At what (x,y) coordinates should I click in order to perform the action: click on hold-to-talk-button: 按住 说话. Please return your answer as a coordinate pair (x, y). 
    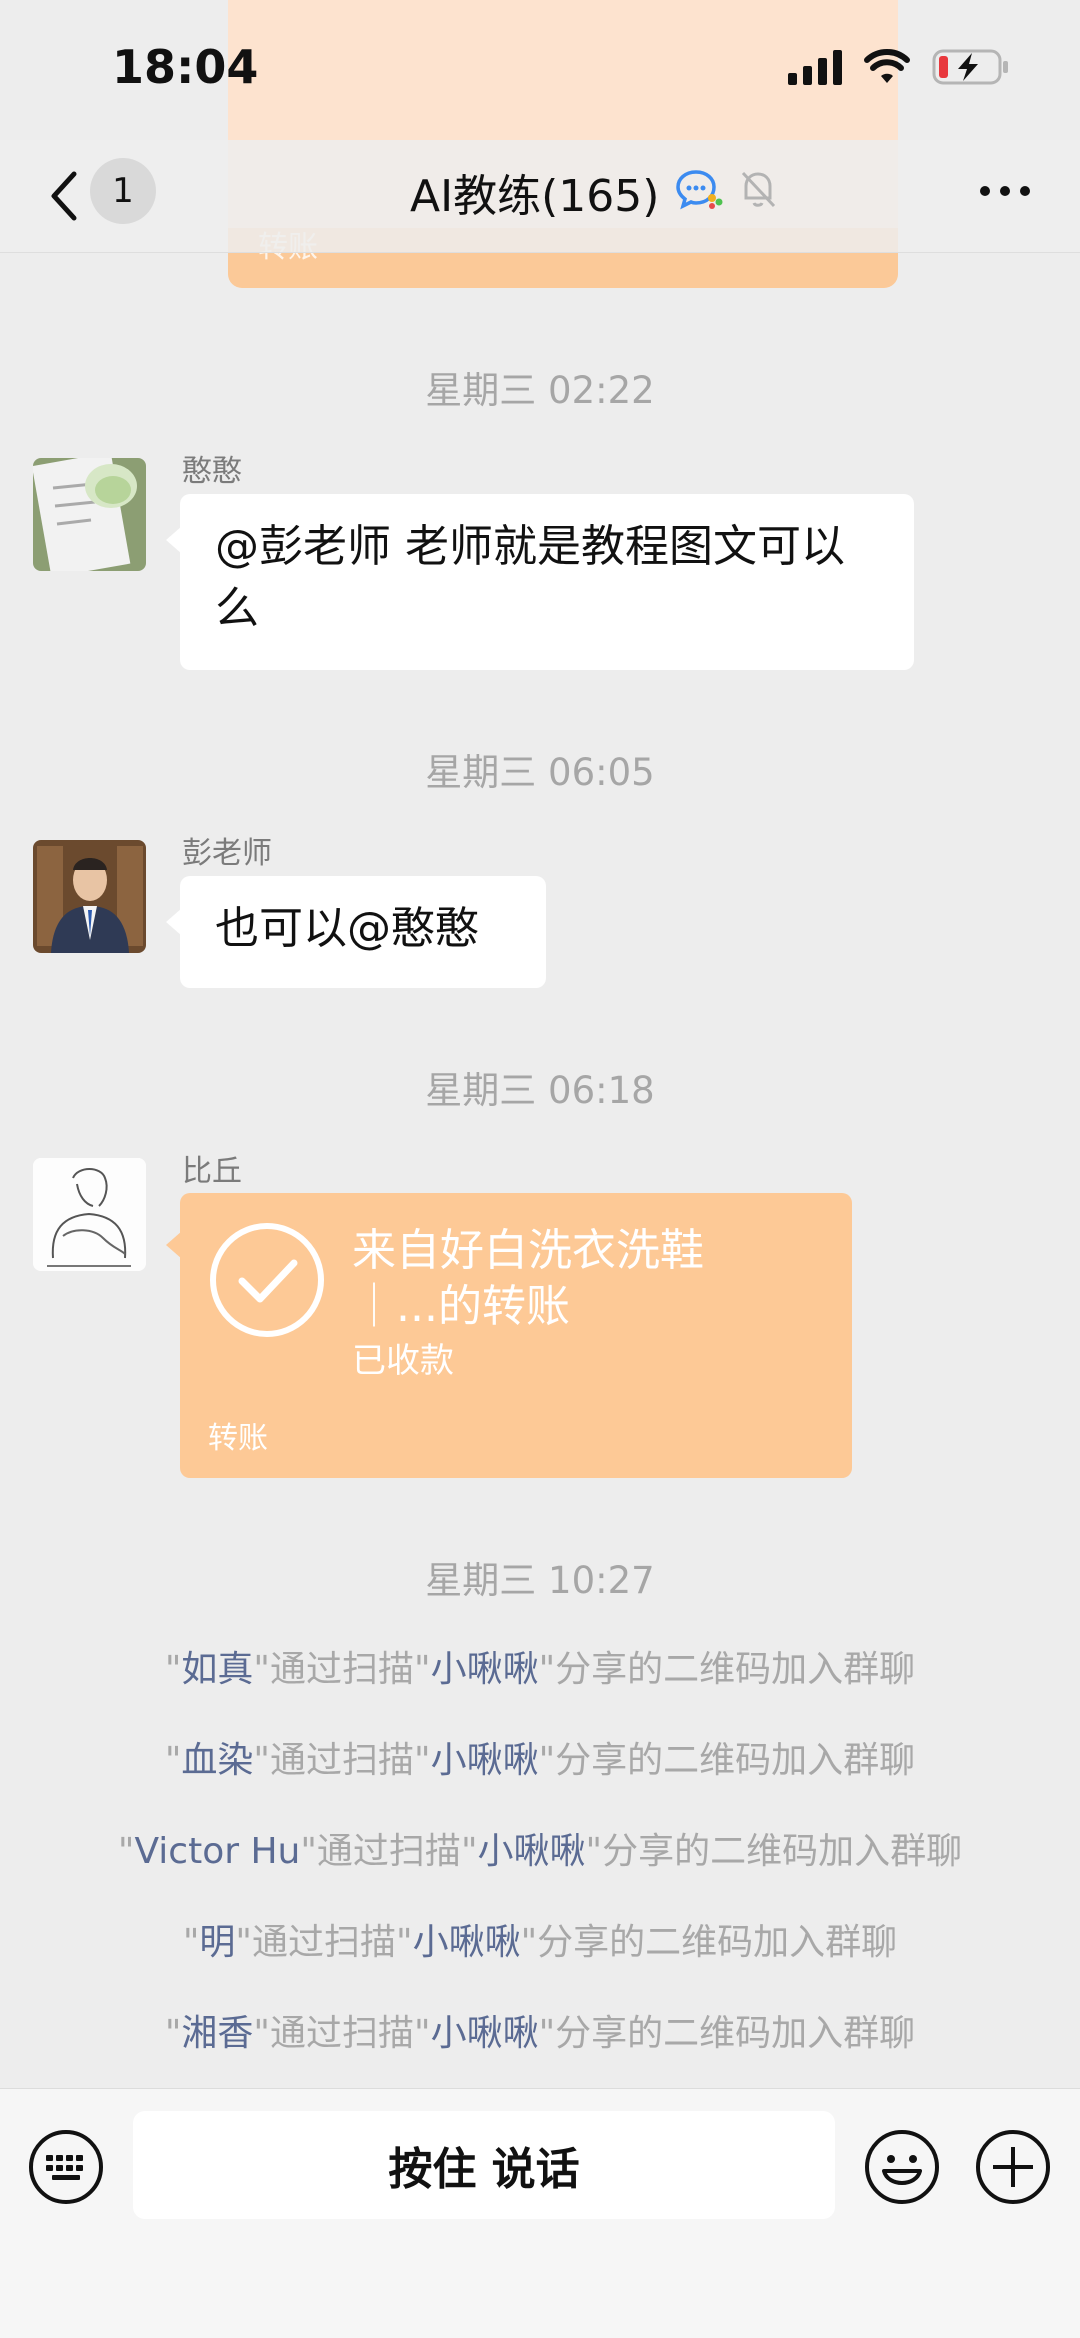
    Looking at the image, I should click on (484, 2165).